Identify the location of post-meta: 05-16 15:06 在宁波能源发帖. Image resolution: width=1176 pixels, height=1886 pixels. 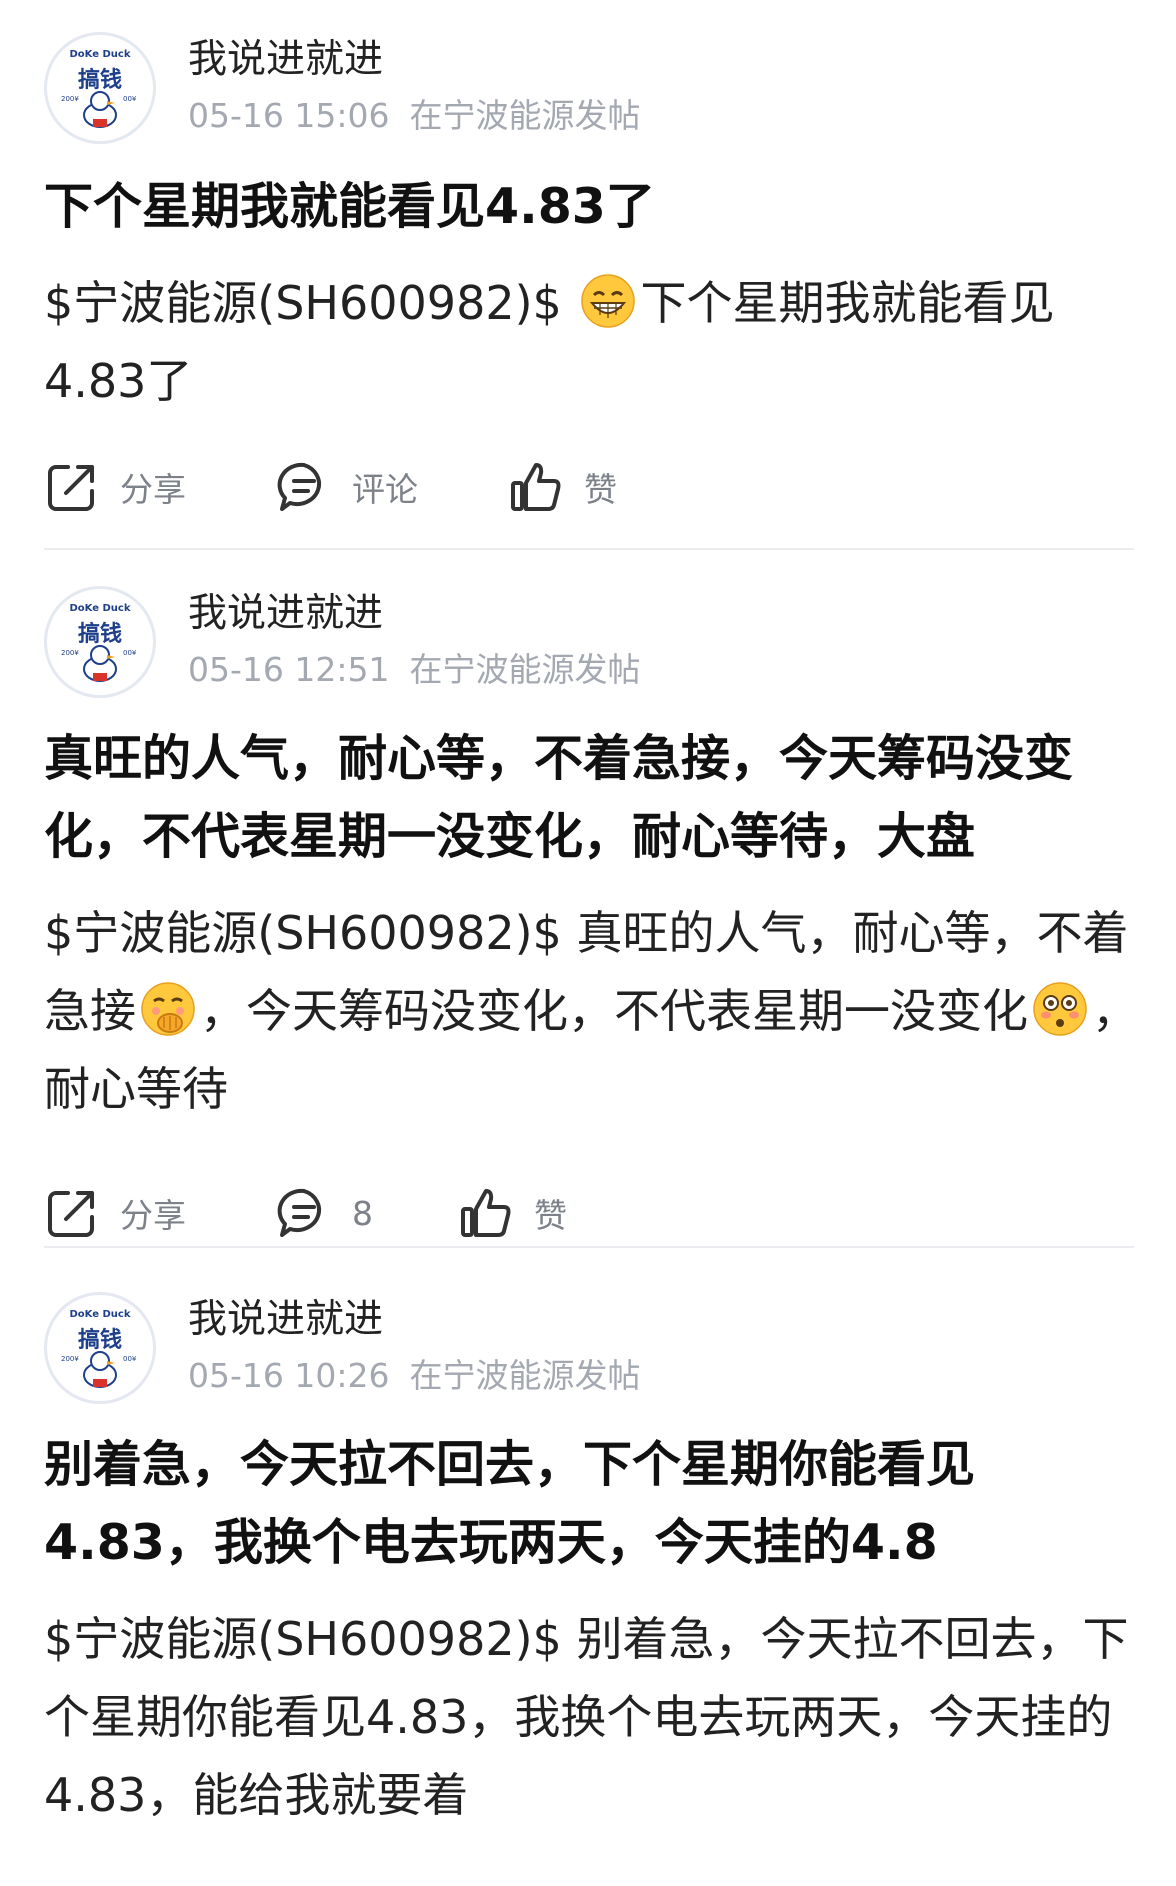
(414, 116).